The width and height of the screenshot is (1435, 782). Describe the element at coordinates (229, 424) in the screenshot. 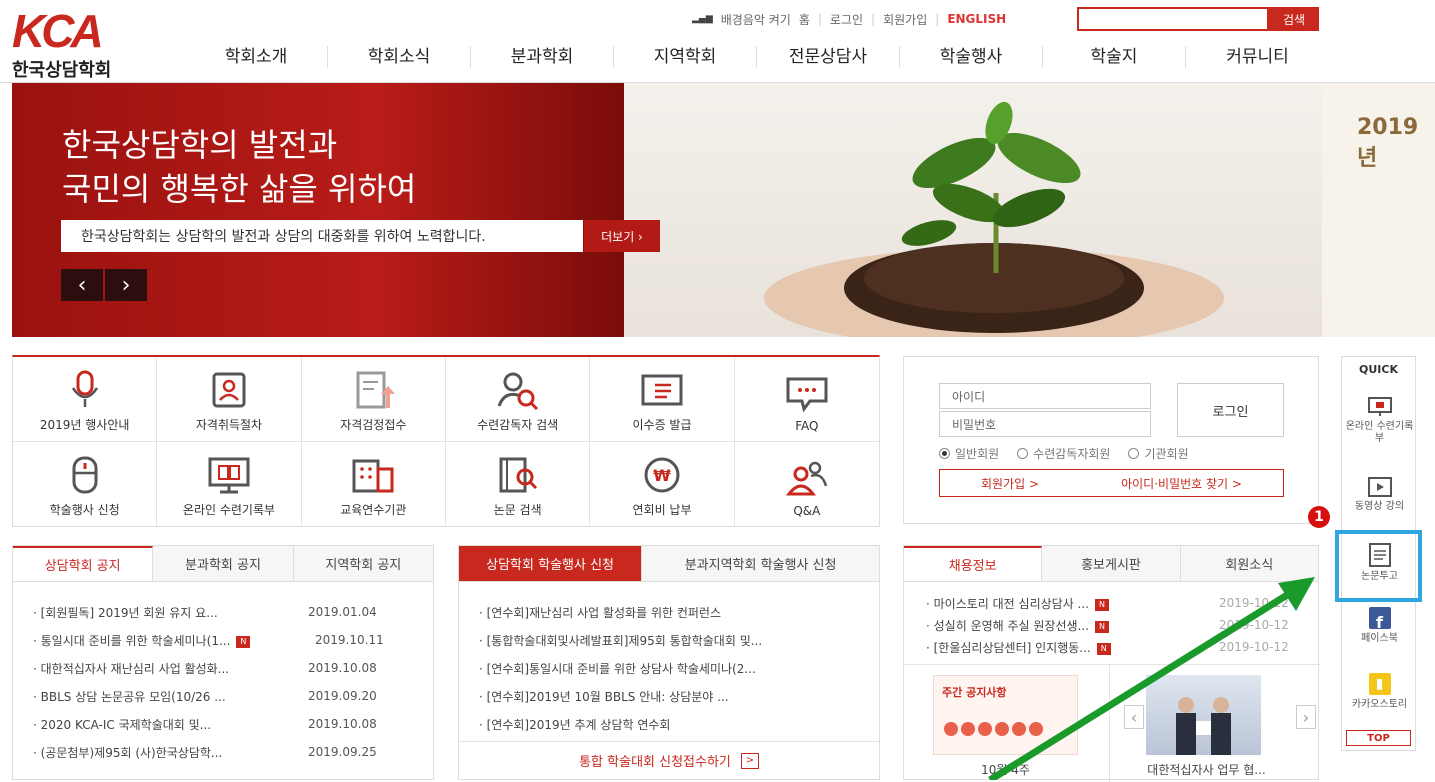

I see `service-label: 자격취득절차` at that location.